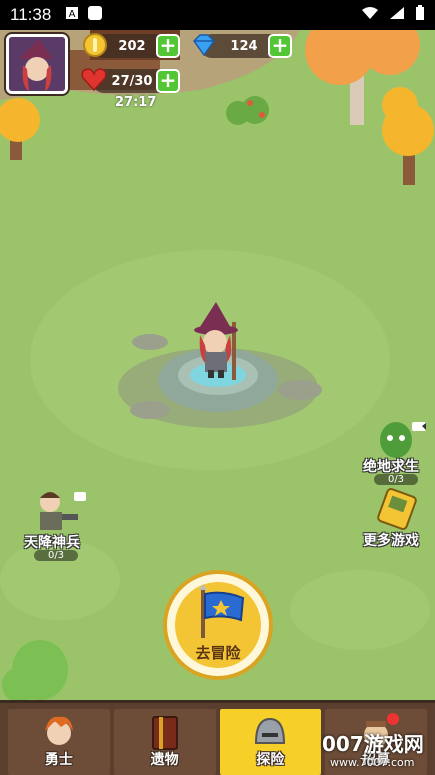 Image resolution: width=435 pixels, height=775 pixels. Describe the element at coordinates (136, 102) in the screenshot. I see `heart-refill-timer: 27:17` at that location.